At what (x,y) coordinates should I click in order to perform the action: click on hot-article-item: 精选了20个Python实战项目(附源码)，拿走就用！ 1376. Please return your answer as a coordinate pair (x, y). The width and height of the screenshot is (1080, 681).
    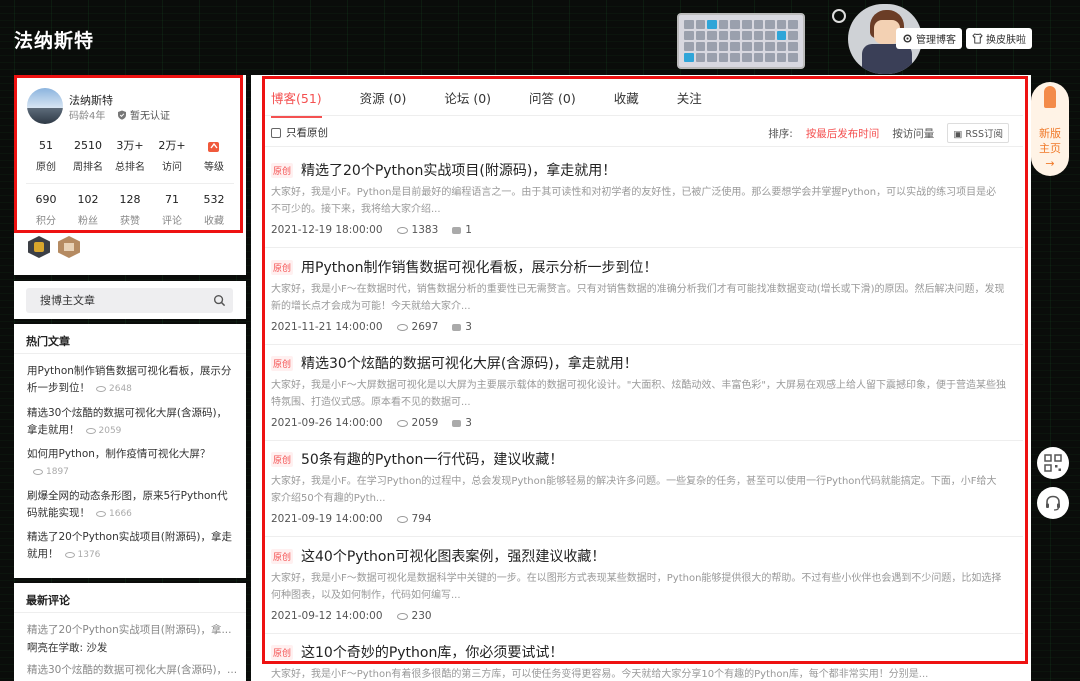
    Looking at the image, I should click on (131, 546).